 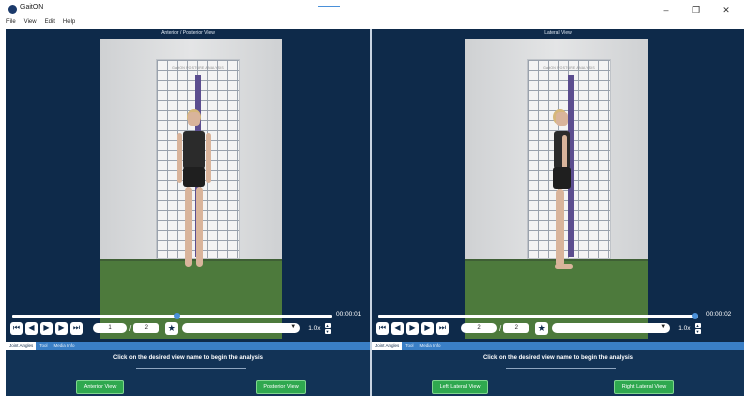 I want to click on app-title: GaitON, so click(x=32, y=7).